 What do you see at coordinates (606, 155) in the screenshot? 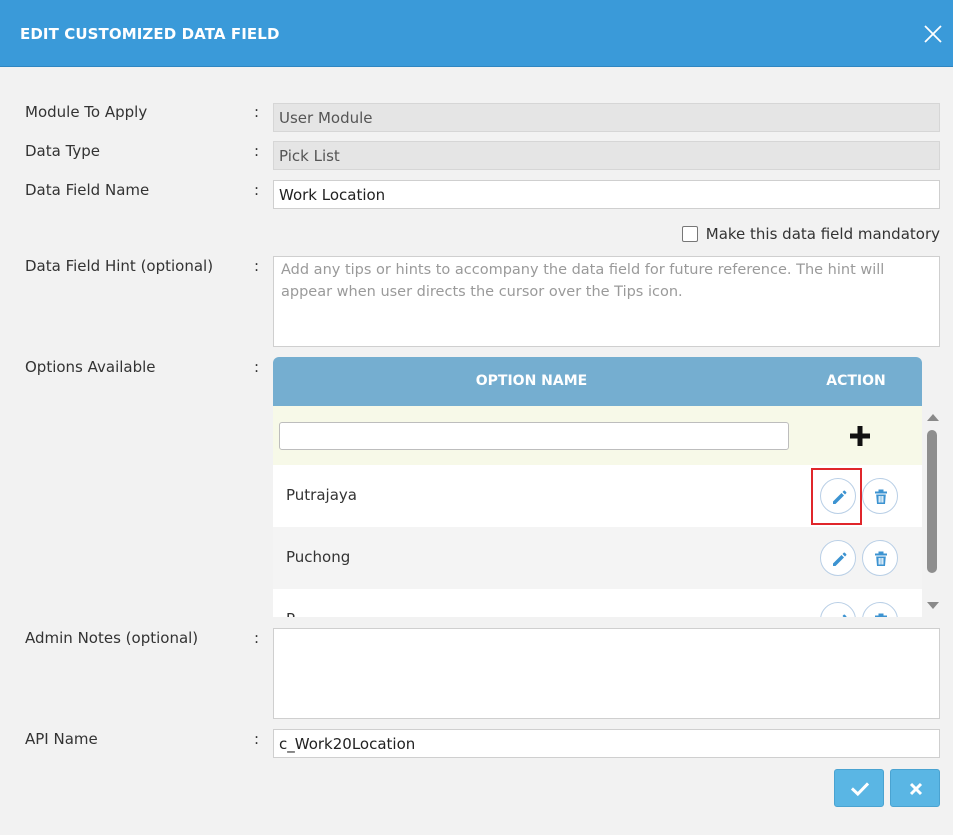
I see `data-type-field: Pick List` at bounding box center [606, 155].